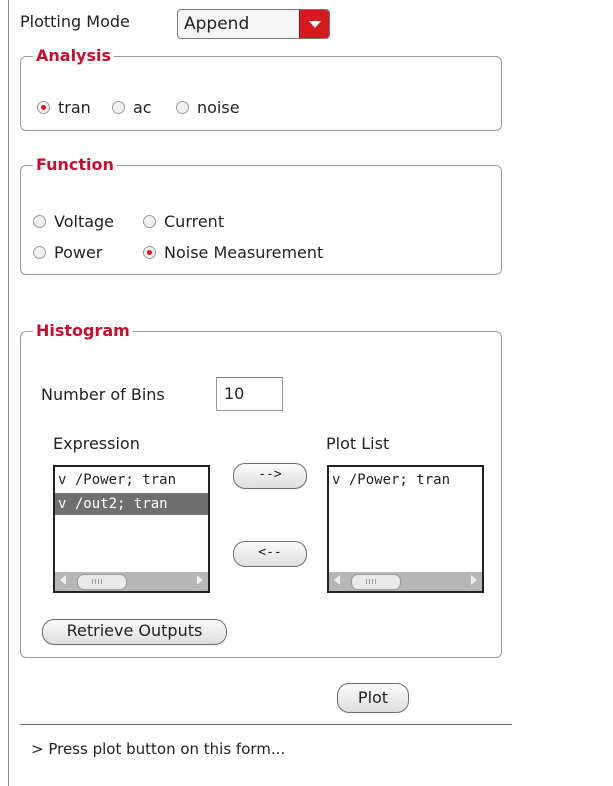  What do you see at coordinates (270, 554) in the screenshot?
I see `remove-from-plot-list-button: <--` at bounding box center [270, 554].